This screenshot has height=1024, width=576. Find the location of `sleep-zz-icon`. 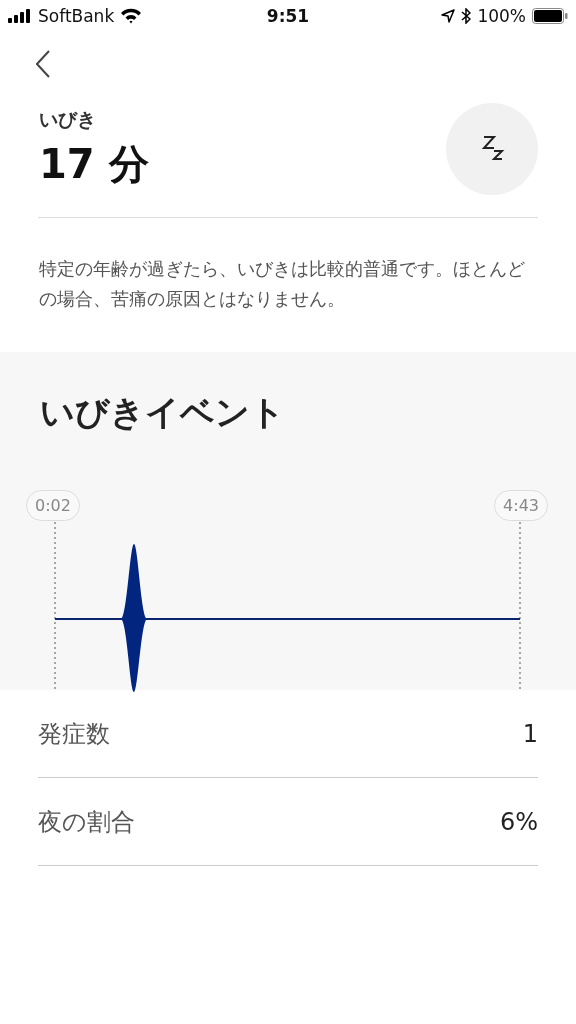

sleep-zz-icon is located at coordinates (492, 149).